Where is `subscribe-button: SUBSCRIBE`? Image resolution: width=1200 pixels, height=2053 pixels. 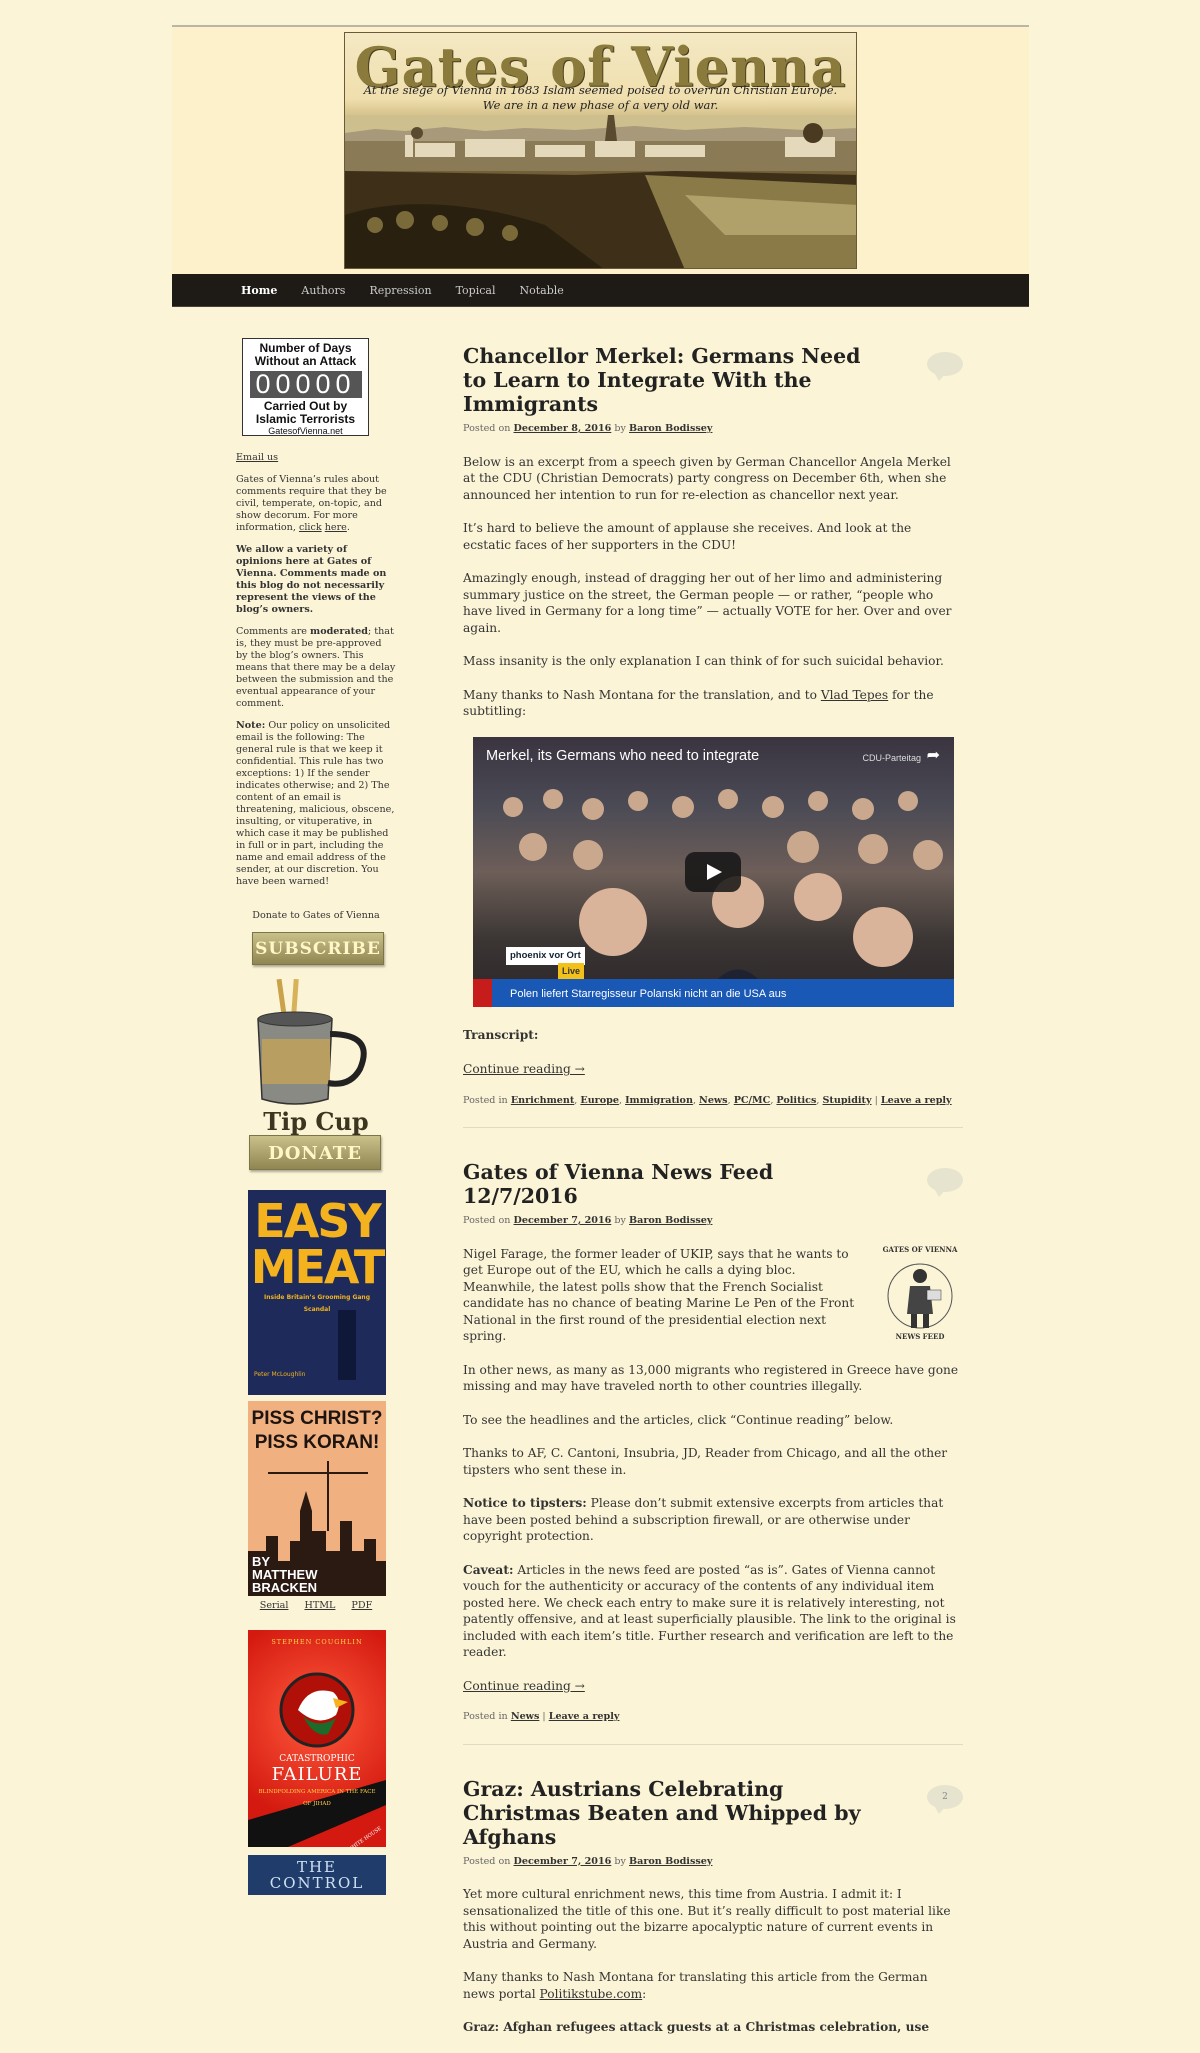
subscribe-button: SUBSCRIBE is located at coordinates (318, 948).